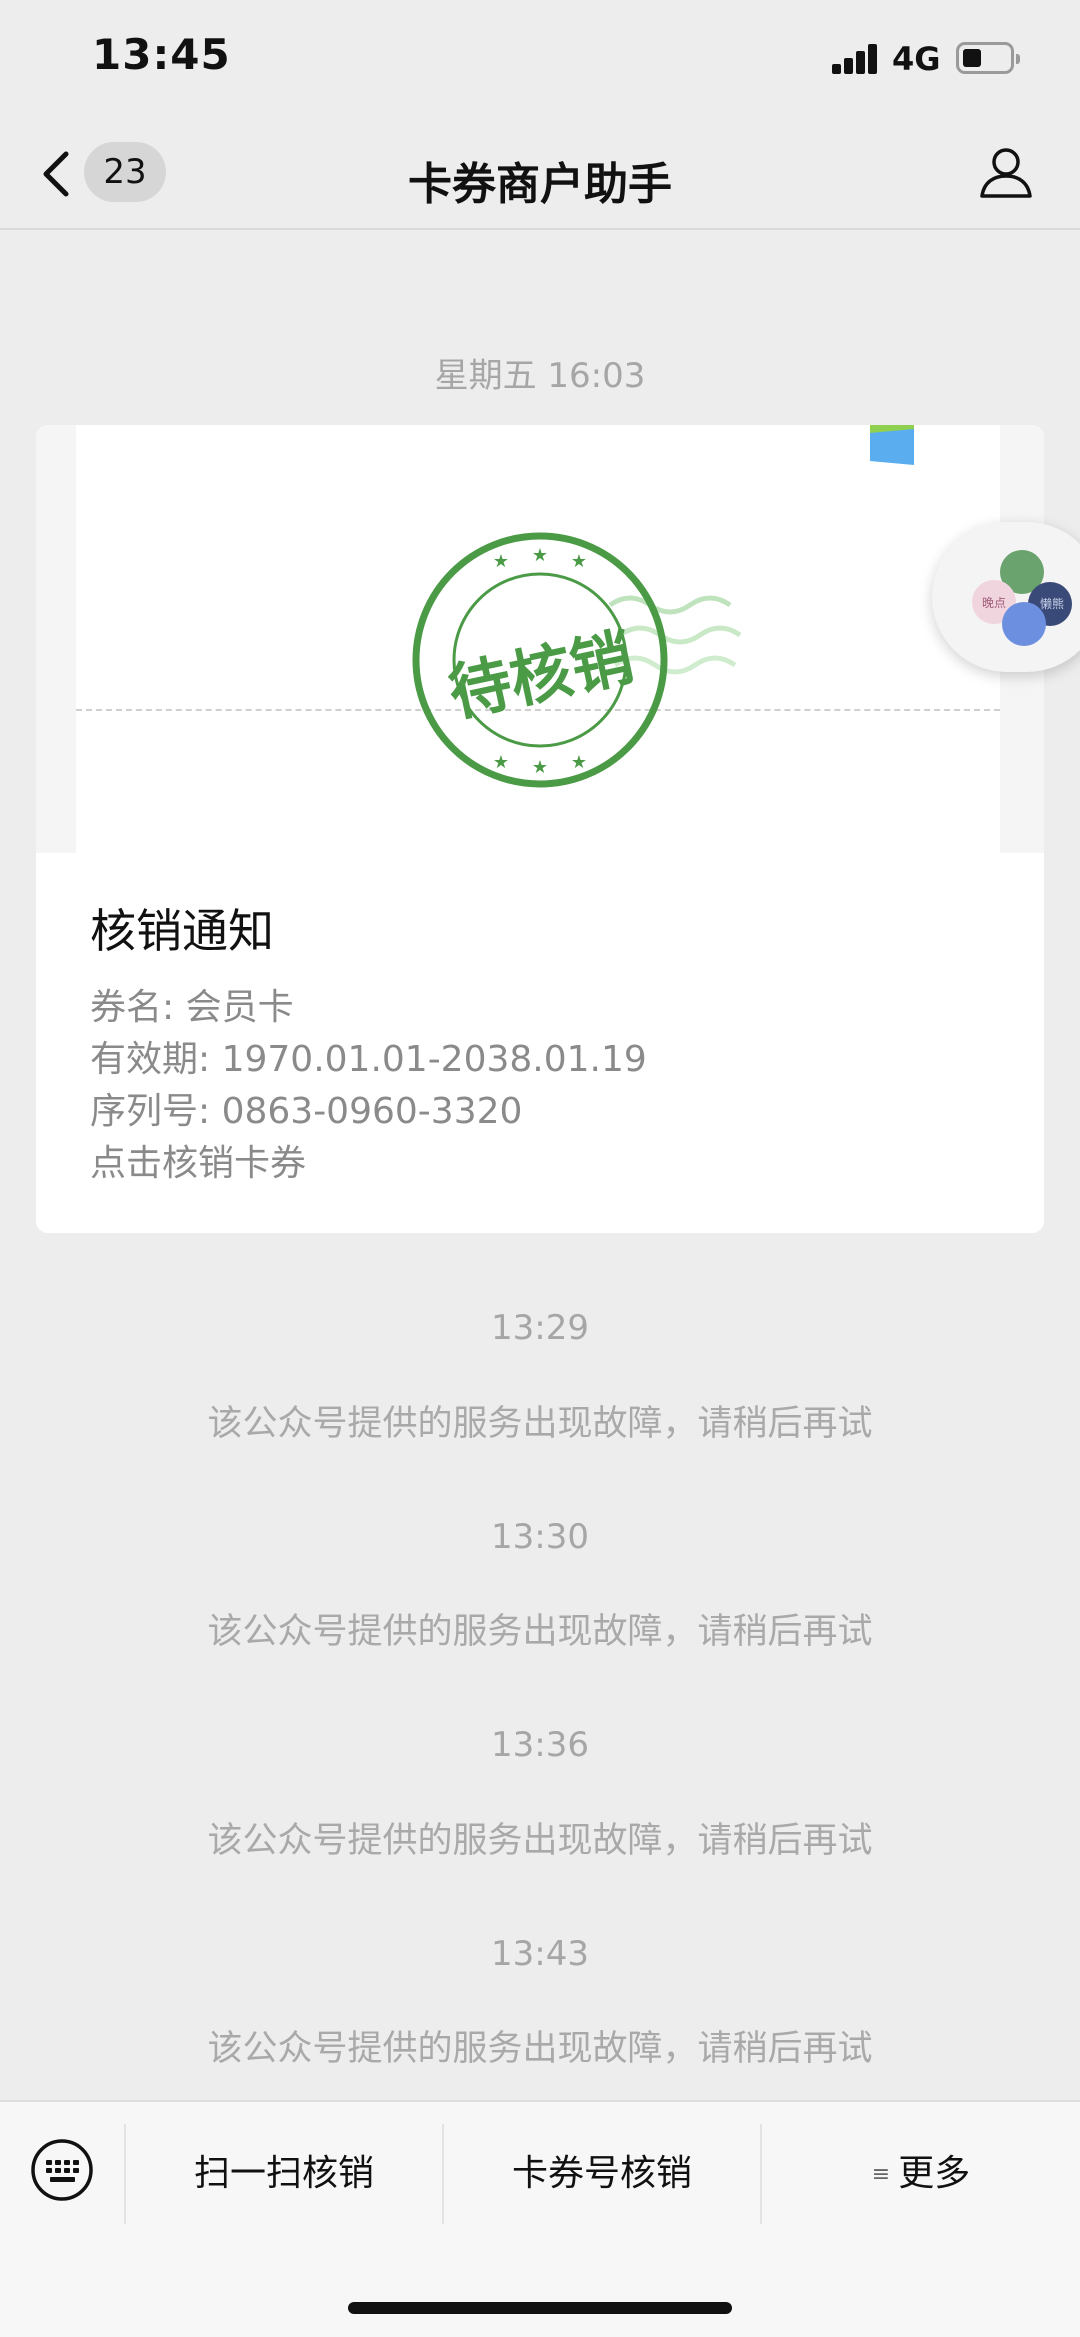 Image resolution: width=1080 pixels, height=2337 pixels. I want to click on bubble-label: 懒熊, so click(1052, 603).